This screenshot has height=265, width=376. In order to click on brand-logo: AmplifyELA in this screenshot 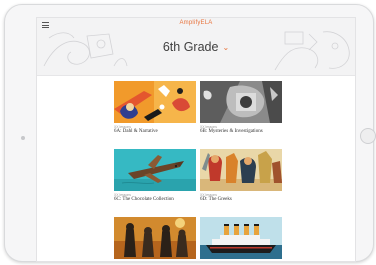, I will do `click(196, 23)`.